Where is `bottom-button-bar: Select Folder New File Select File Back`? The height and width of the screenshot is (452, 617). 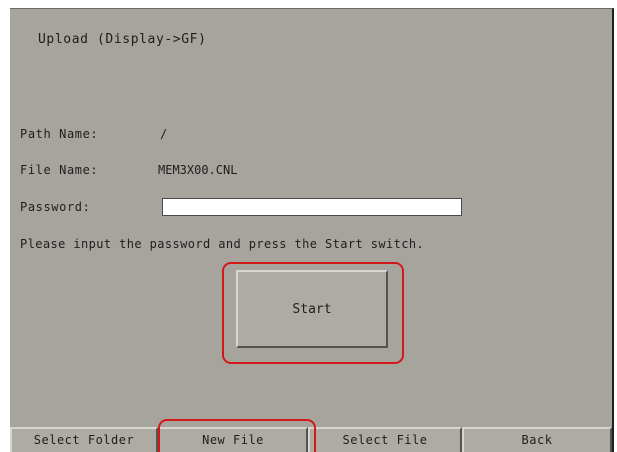 bottom-button-bar: Select Folder New File Select File Back is located at coordinates (311, 439).